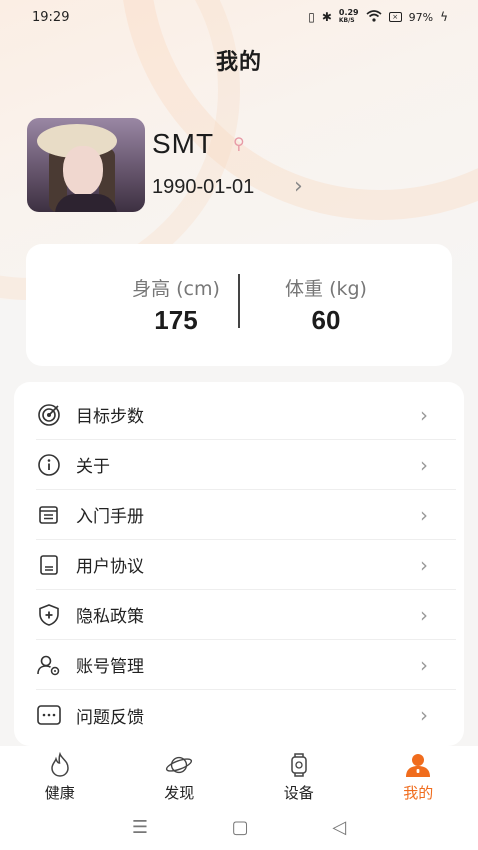  Describe the element at coordinates (49, 665) in the screenshot. I see `account-settings-icon` at that location.